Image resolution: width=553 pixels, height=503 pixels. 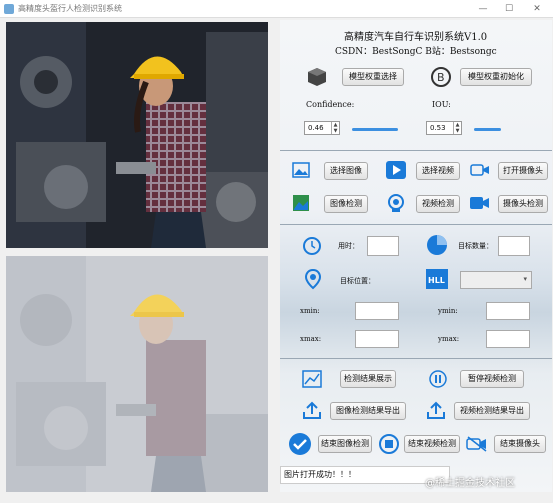 What do you see at coordinates (368, 379) in the screenshot?
I see `show-result-button: 检测结果展示` at bounding box center [368, 379].